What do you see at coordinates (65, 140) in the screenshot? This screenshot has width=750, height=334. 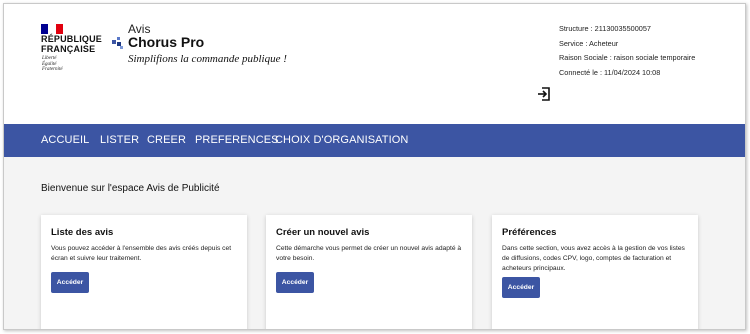 I see `nav-accueil: ACCUEIL` at bounding box center [65, 140].